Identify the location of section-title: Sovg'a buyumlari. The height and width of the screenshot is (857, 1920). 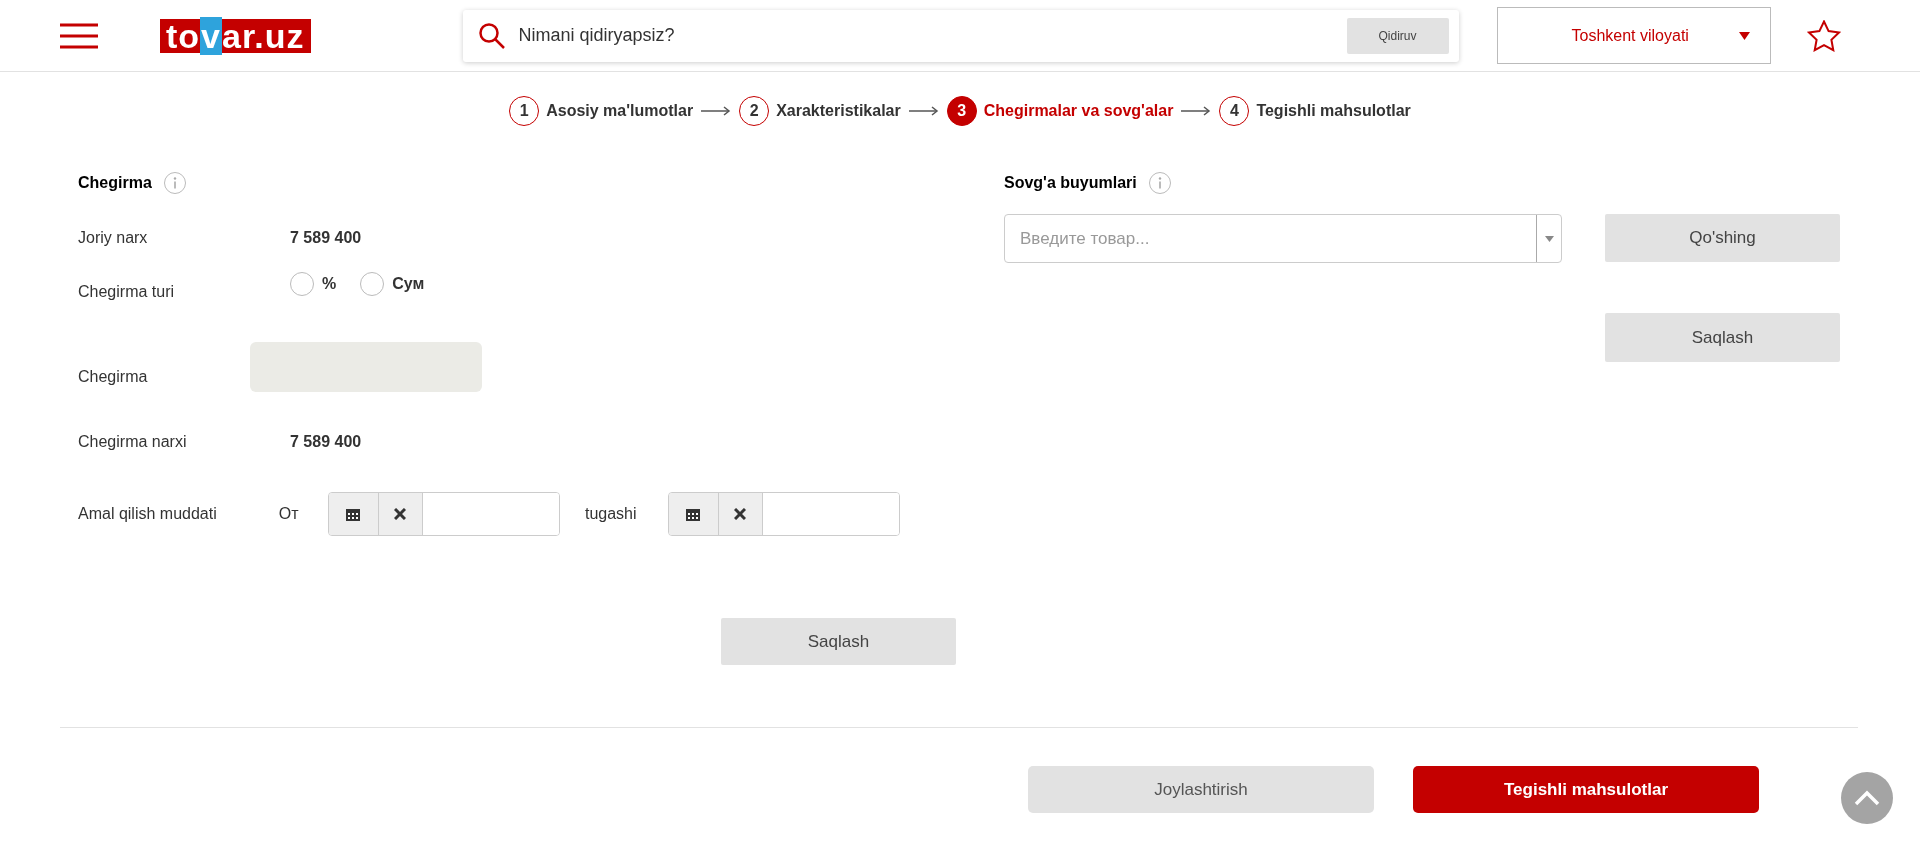
(1070, 183).